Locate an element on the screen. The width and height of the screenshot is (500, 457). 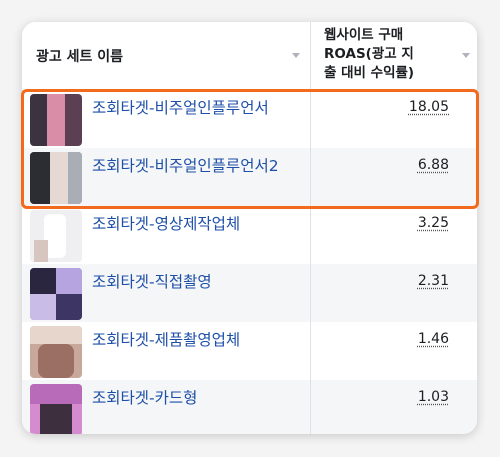
roas-value: 1.03 is located at coordinates (433, 397).